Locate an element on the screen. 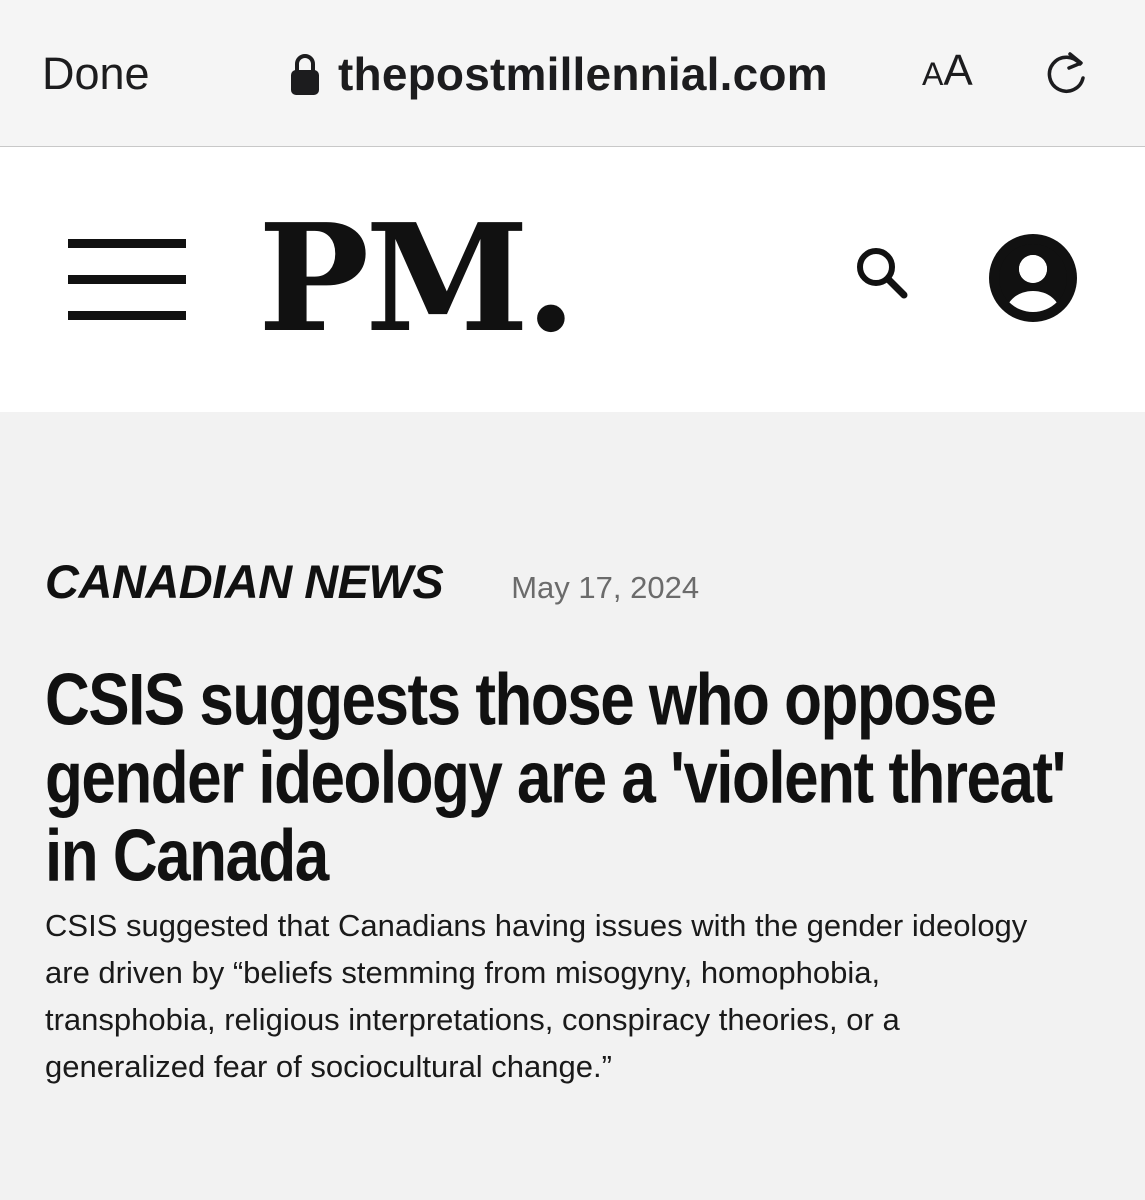 The width and height of the screenshot is (1145, 1200). menu-icon is located at coordinates (127, 281).